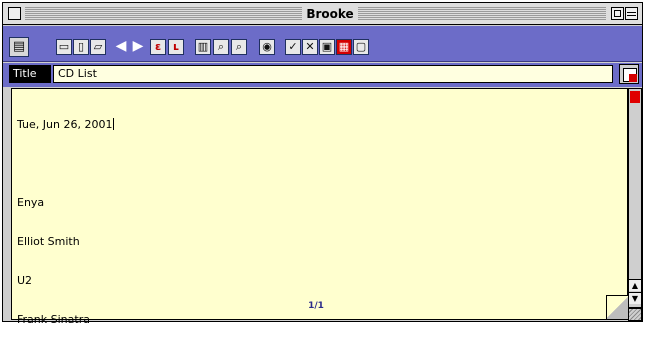 The image size is (645, 352). What do you see at coordinates (333, 74) in the screenshot?
I see `title-input: CD List` at bounding box center [333, 74].